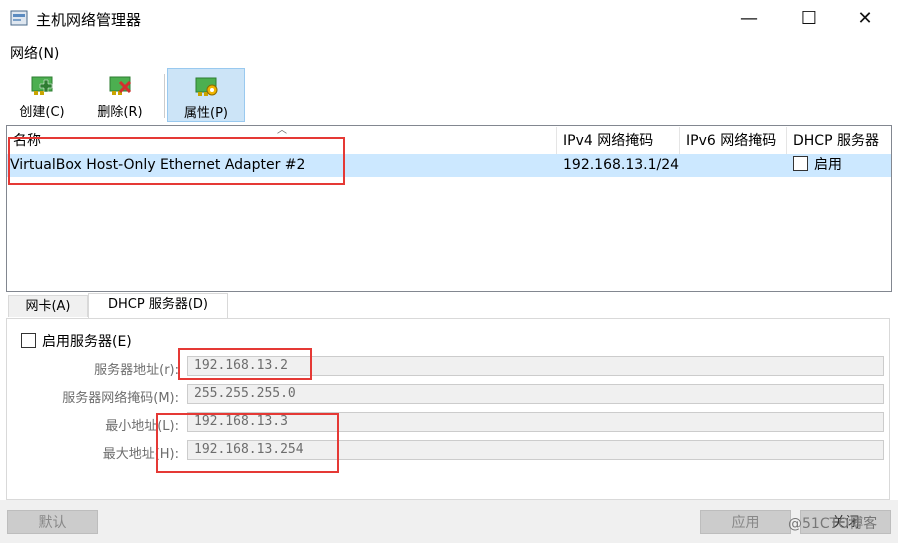 The height and width of the screenshot is (543, 898). I want to click on minimize-button: —, so click(749, 19).